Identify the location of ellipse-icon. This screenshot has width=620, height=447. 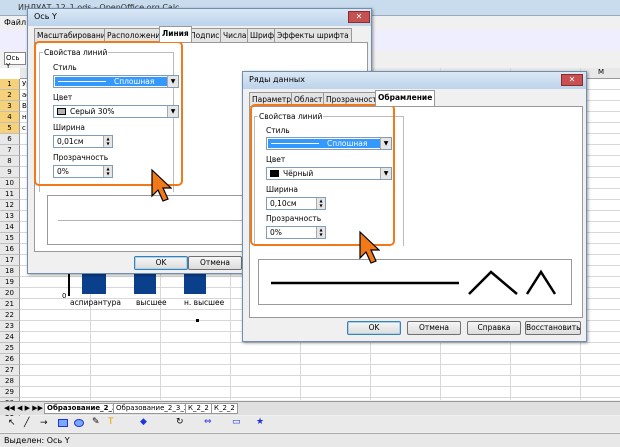
(79, 423).